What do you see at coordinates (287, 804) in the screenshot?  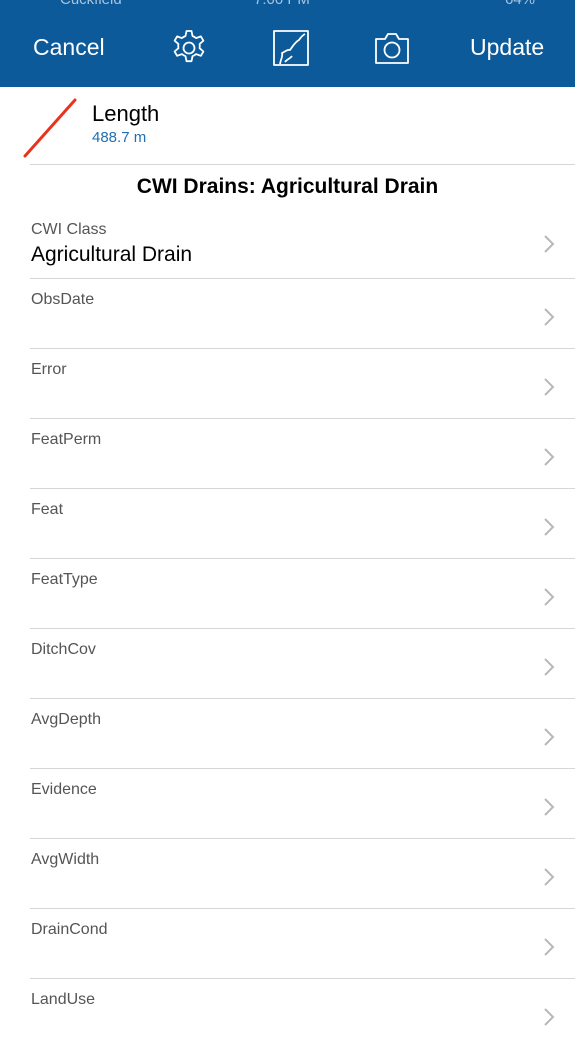 I see `field-row-evidence: Evidence` at bounding box center [287, 804].